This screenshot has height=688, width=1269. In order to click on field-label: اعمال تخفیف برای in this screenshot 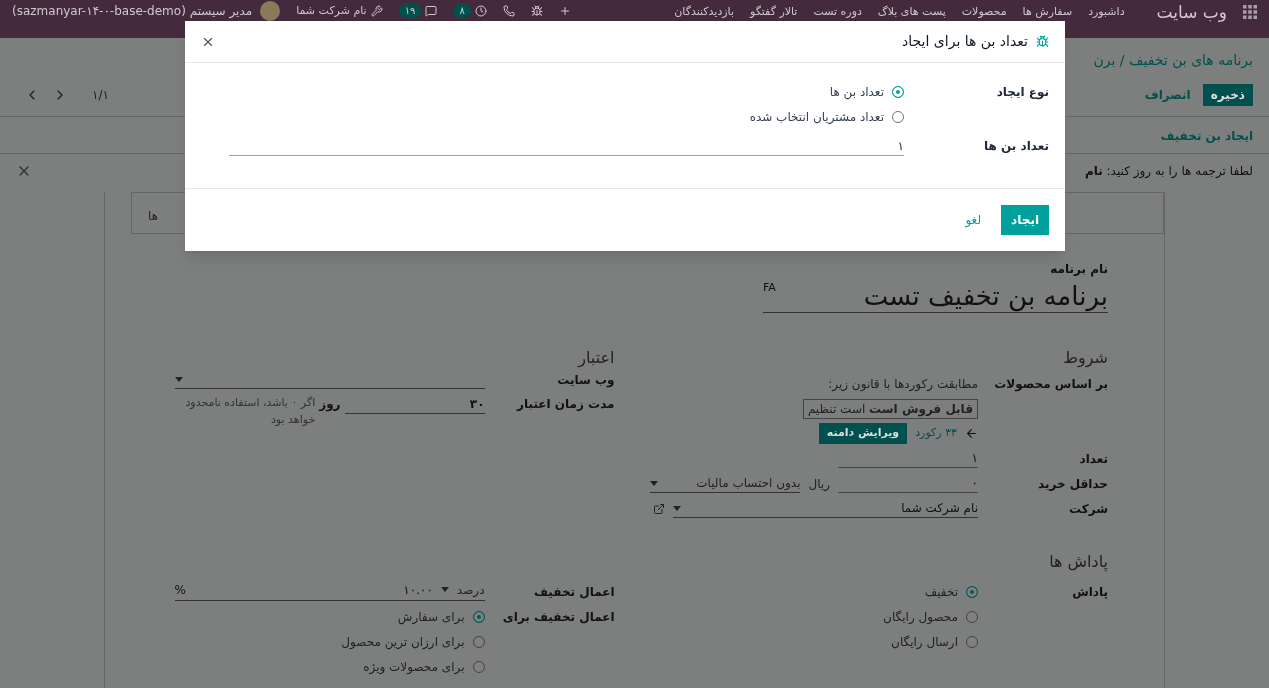, I will do `click(558, 617)`.